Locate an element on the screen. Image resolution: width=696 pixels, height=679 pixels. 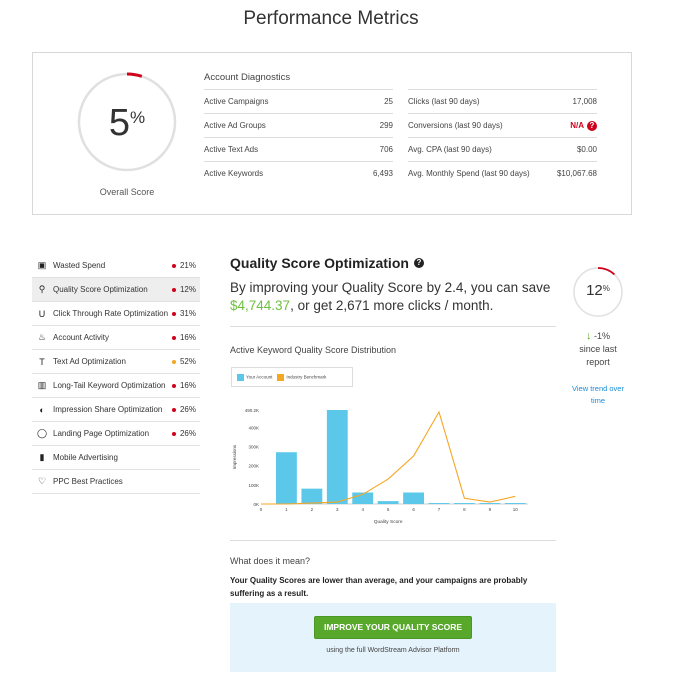
diagnostic-value-text: 25 is located at coordinates (388, 101).